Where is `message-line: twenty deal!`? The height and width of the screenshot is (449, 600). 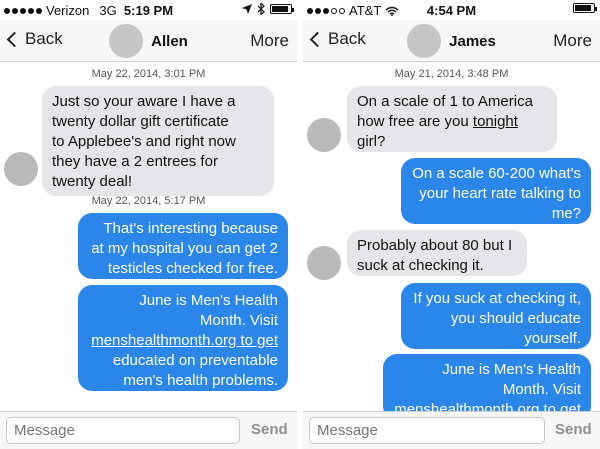
message-line: twenty deal! is located at coordinates (92, 181).